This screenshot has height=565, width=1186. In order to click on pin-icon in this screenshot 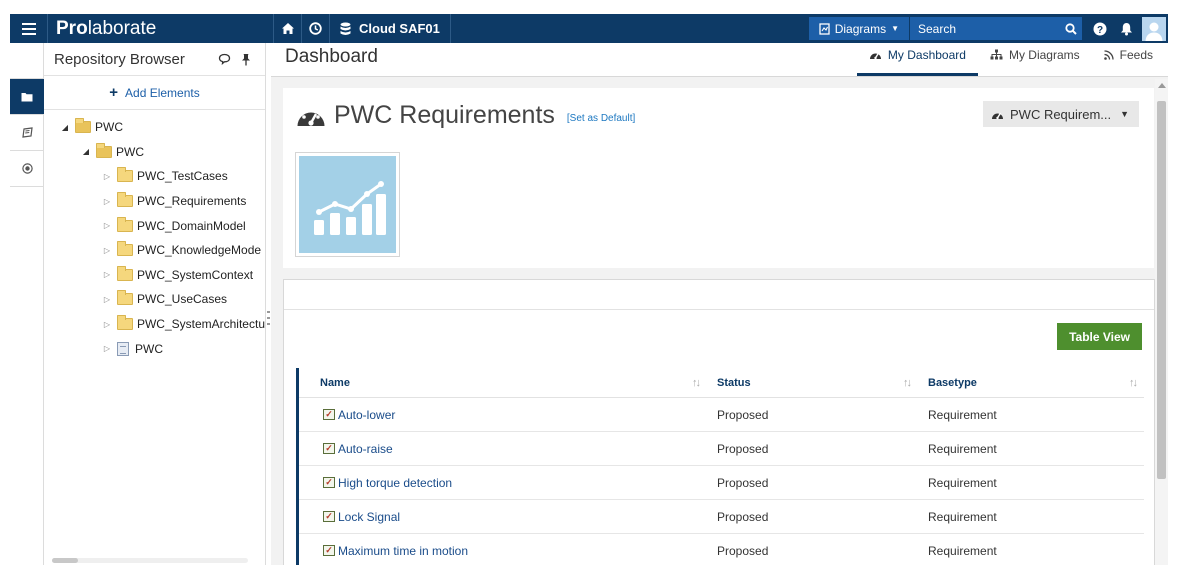, I will do `click(246, 59)`.